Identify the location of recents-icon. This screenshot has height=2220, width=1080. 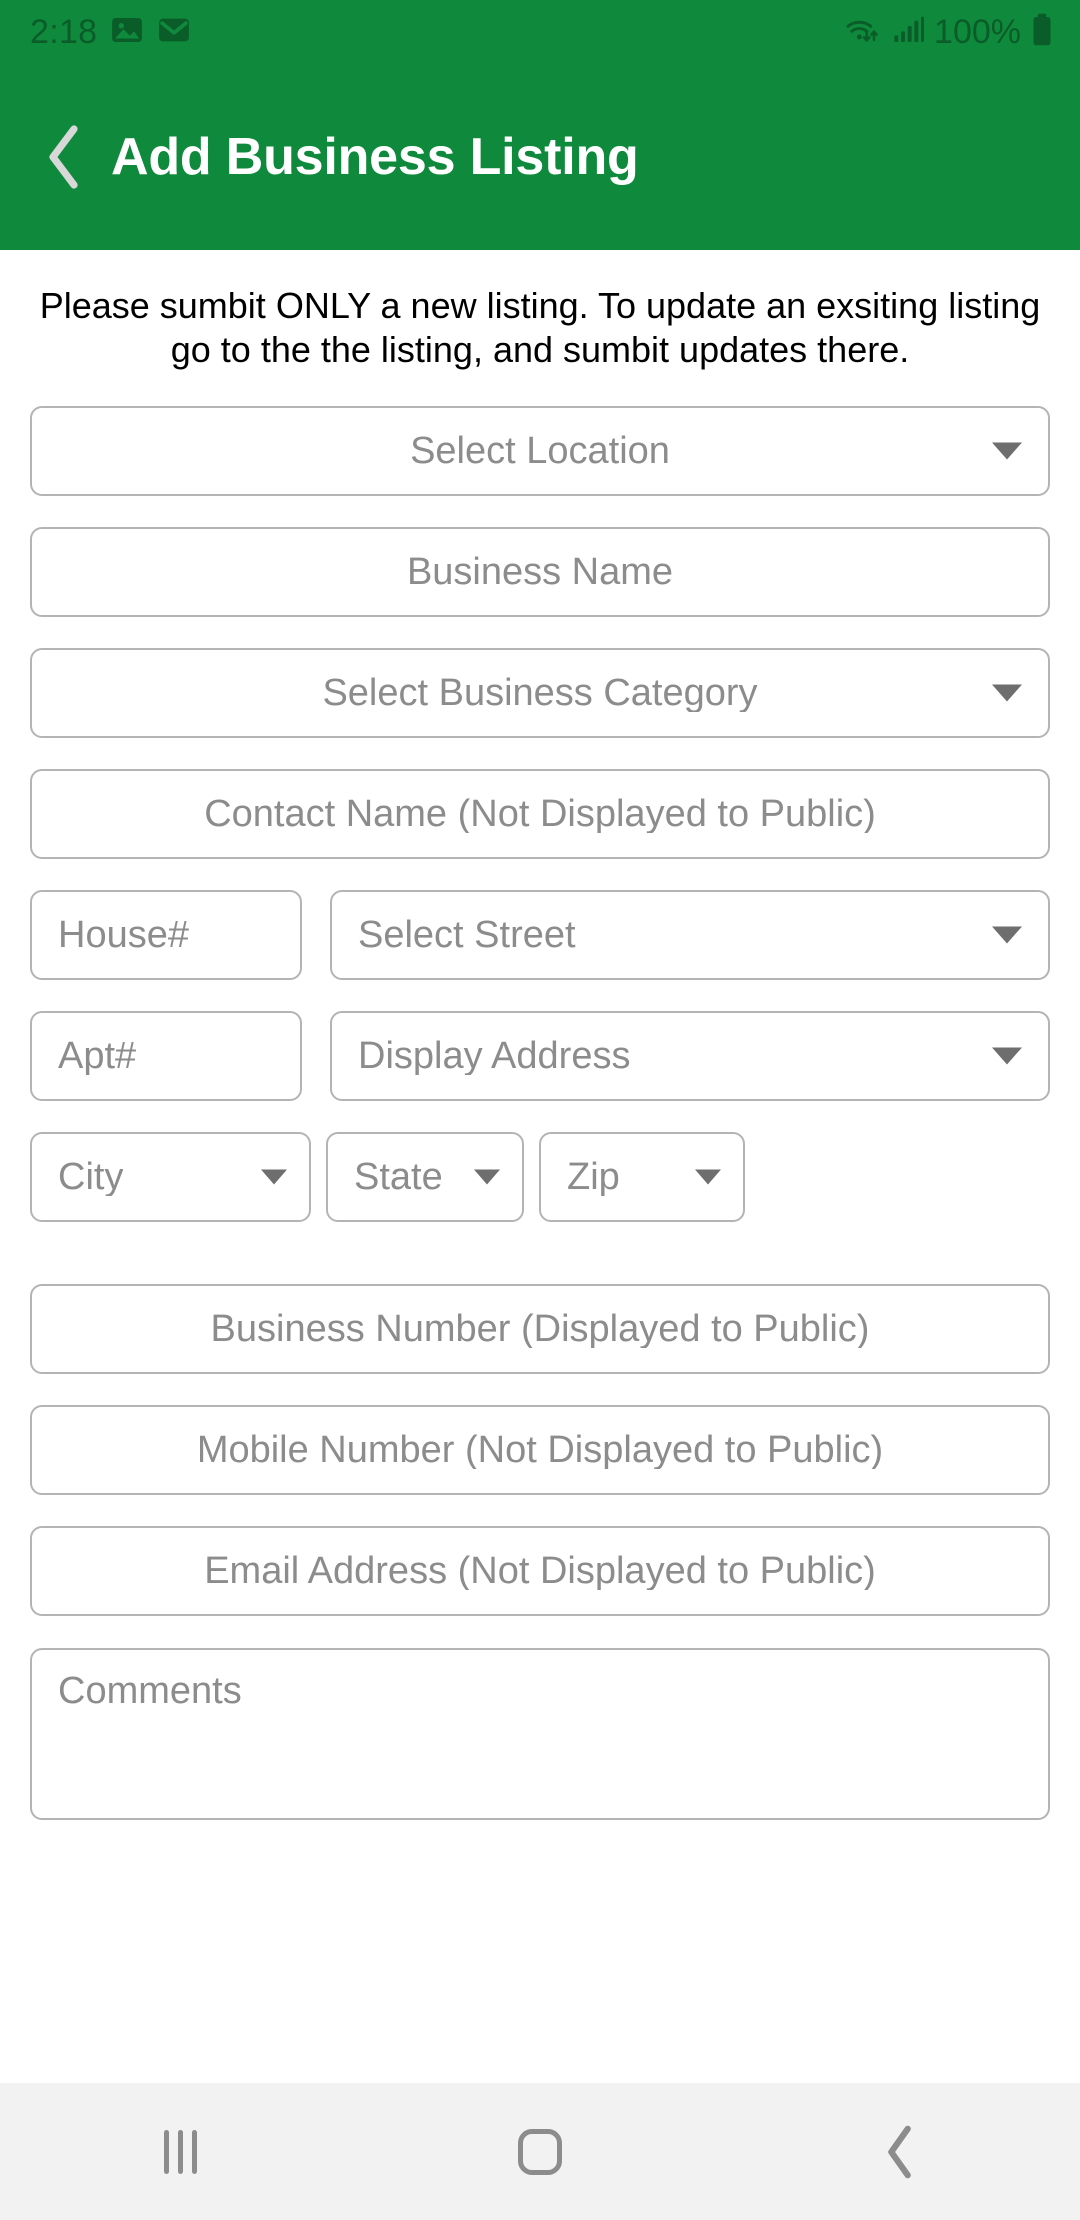
(180, 2151).